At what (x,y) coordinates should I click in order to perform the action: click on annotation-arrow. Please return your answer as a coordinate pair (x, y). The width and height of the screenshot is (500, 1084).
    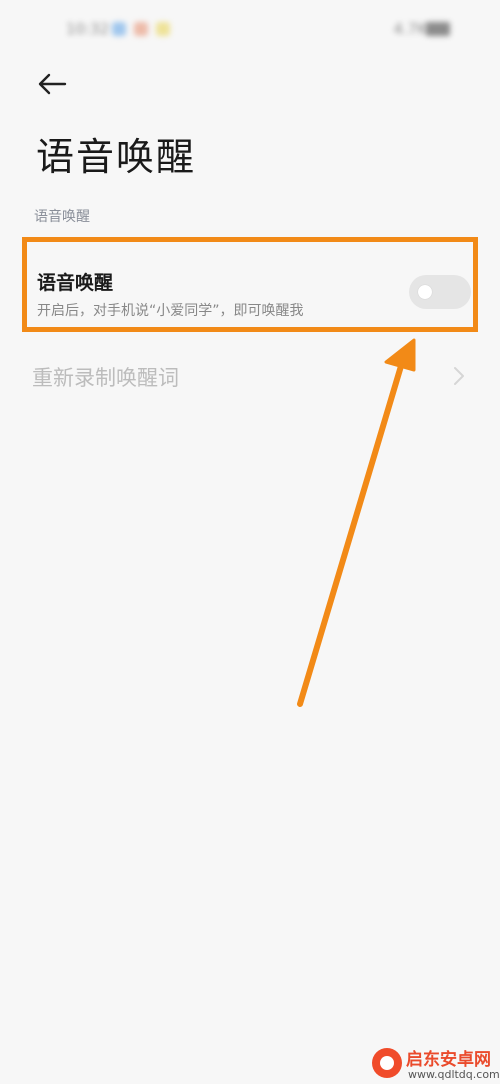
    Looking at the image, I should click on (356, 522).